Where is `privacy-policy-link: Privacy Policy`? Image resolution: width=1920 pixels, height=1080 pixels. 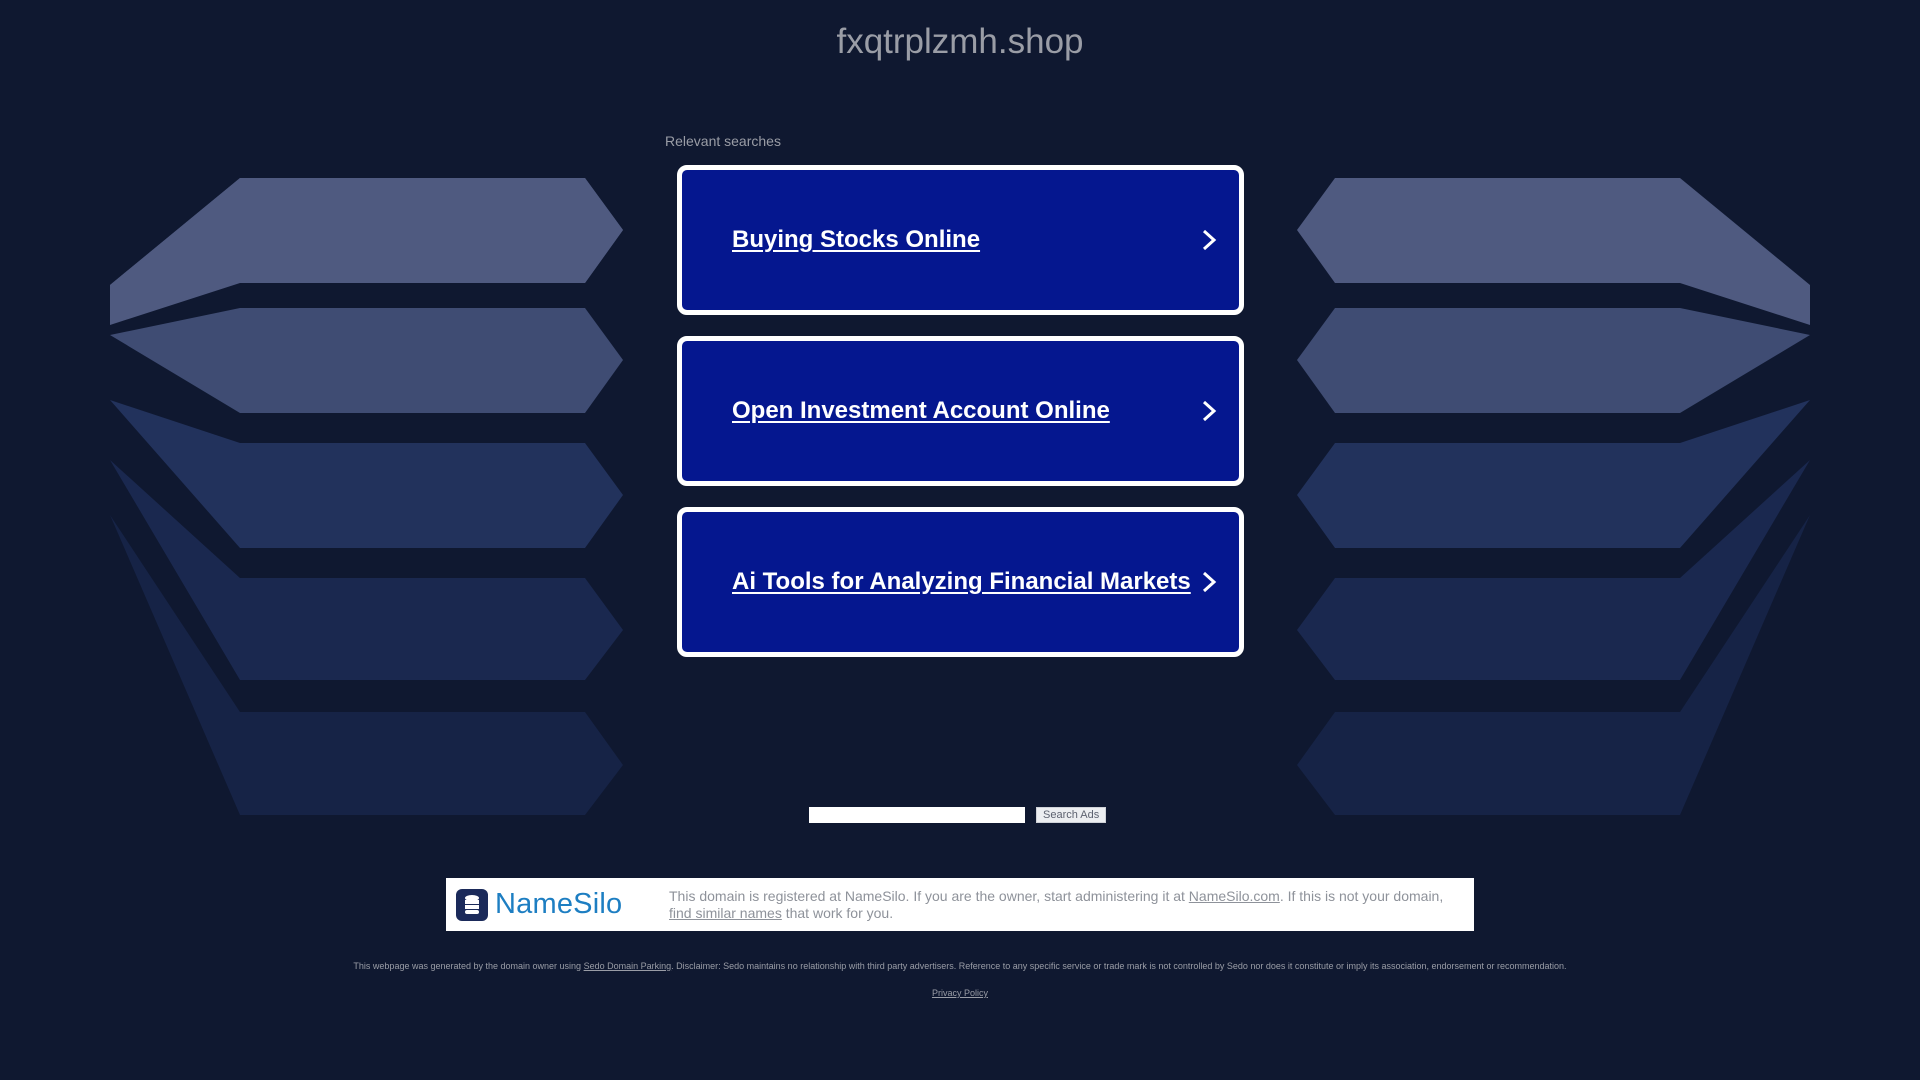 privacy-policy-link: Privacy Policy is located at coordinates (960, 993).